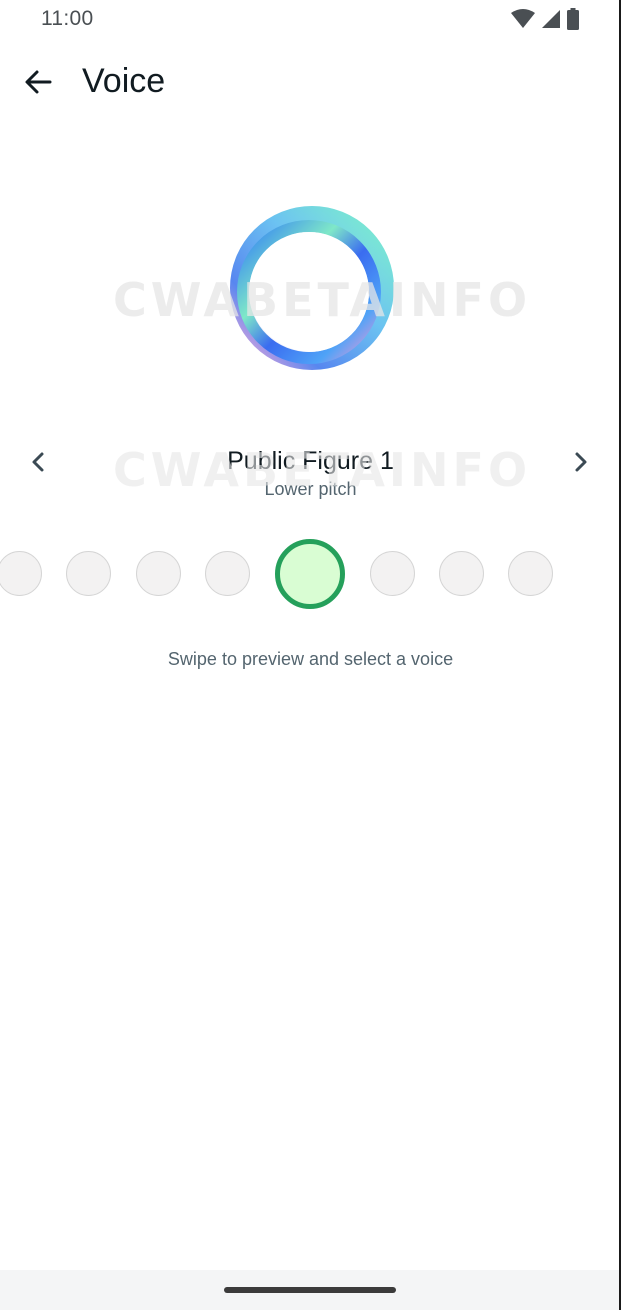  I want to click on back-button, so click(38, 84).